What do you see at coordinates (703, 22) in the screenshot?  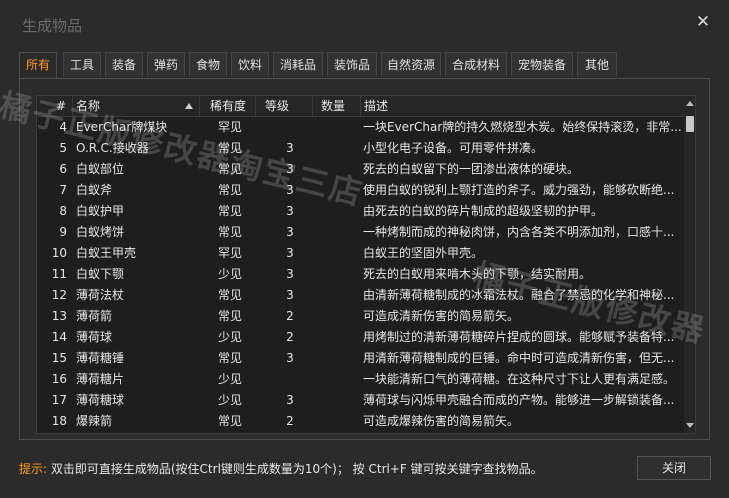 I see `close-icon: ✕` at bounding box center [703, 22].